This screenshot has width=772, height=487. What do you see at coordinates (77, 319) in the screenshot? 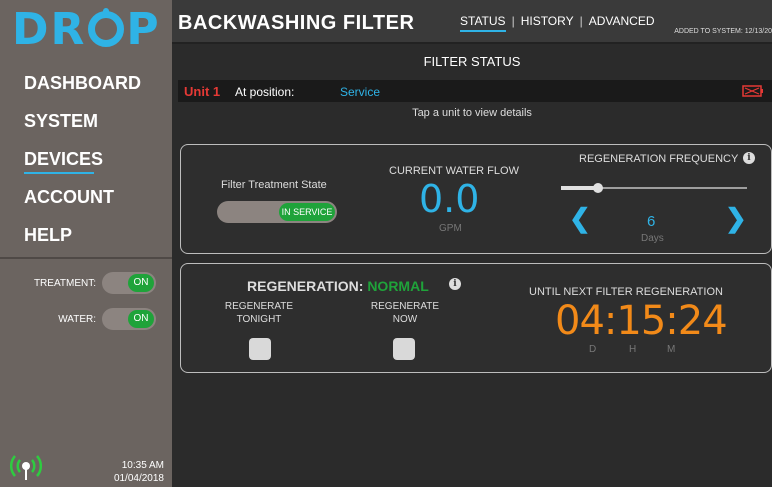
I see `water-label: WATER:` at bounding box center [77, 319].